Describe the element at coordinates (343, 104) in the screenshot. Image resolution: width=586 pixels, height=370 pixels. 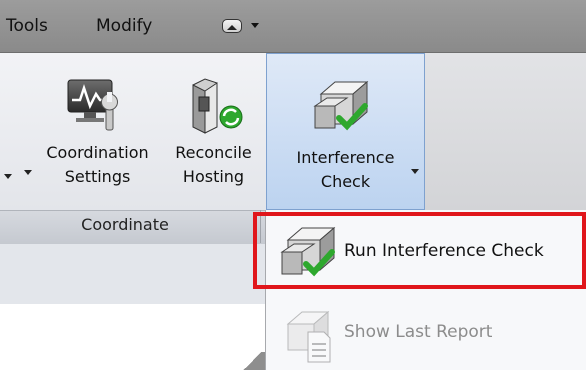
I see `interference-check-icon` at that location.